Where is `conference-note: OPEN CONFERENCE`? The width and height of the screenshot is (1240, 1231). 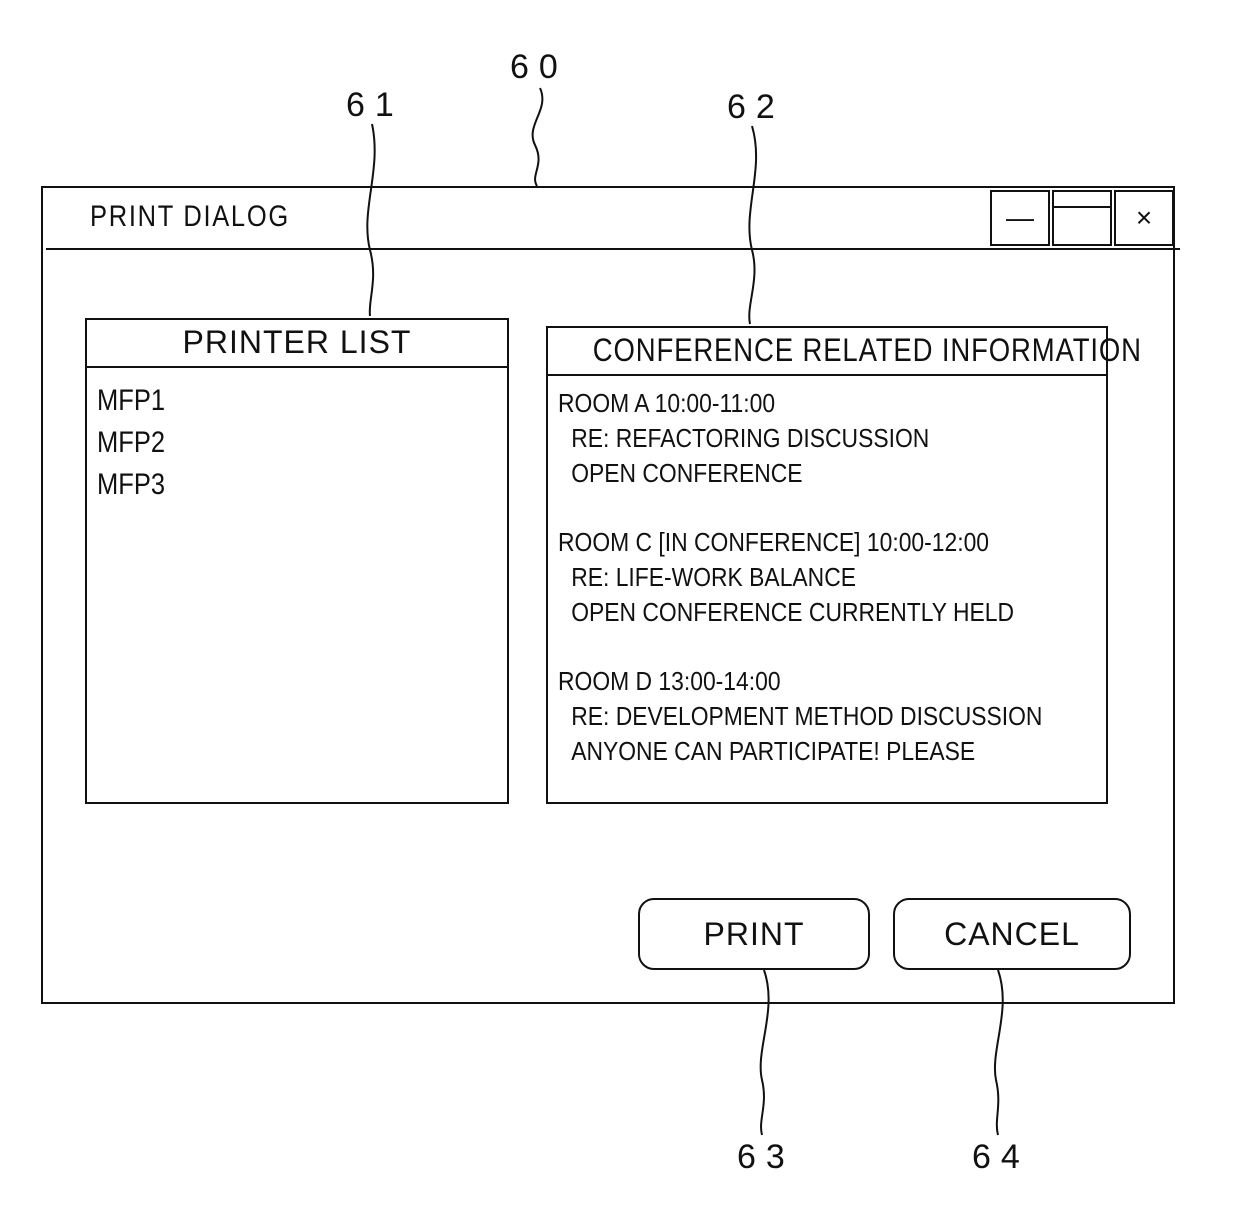
conference-note: OPEN CONFERENCE is located at coordinates (687, 473).